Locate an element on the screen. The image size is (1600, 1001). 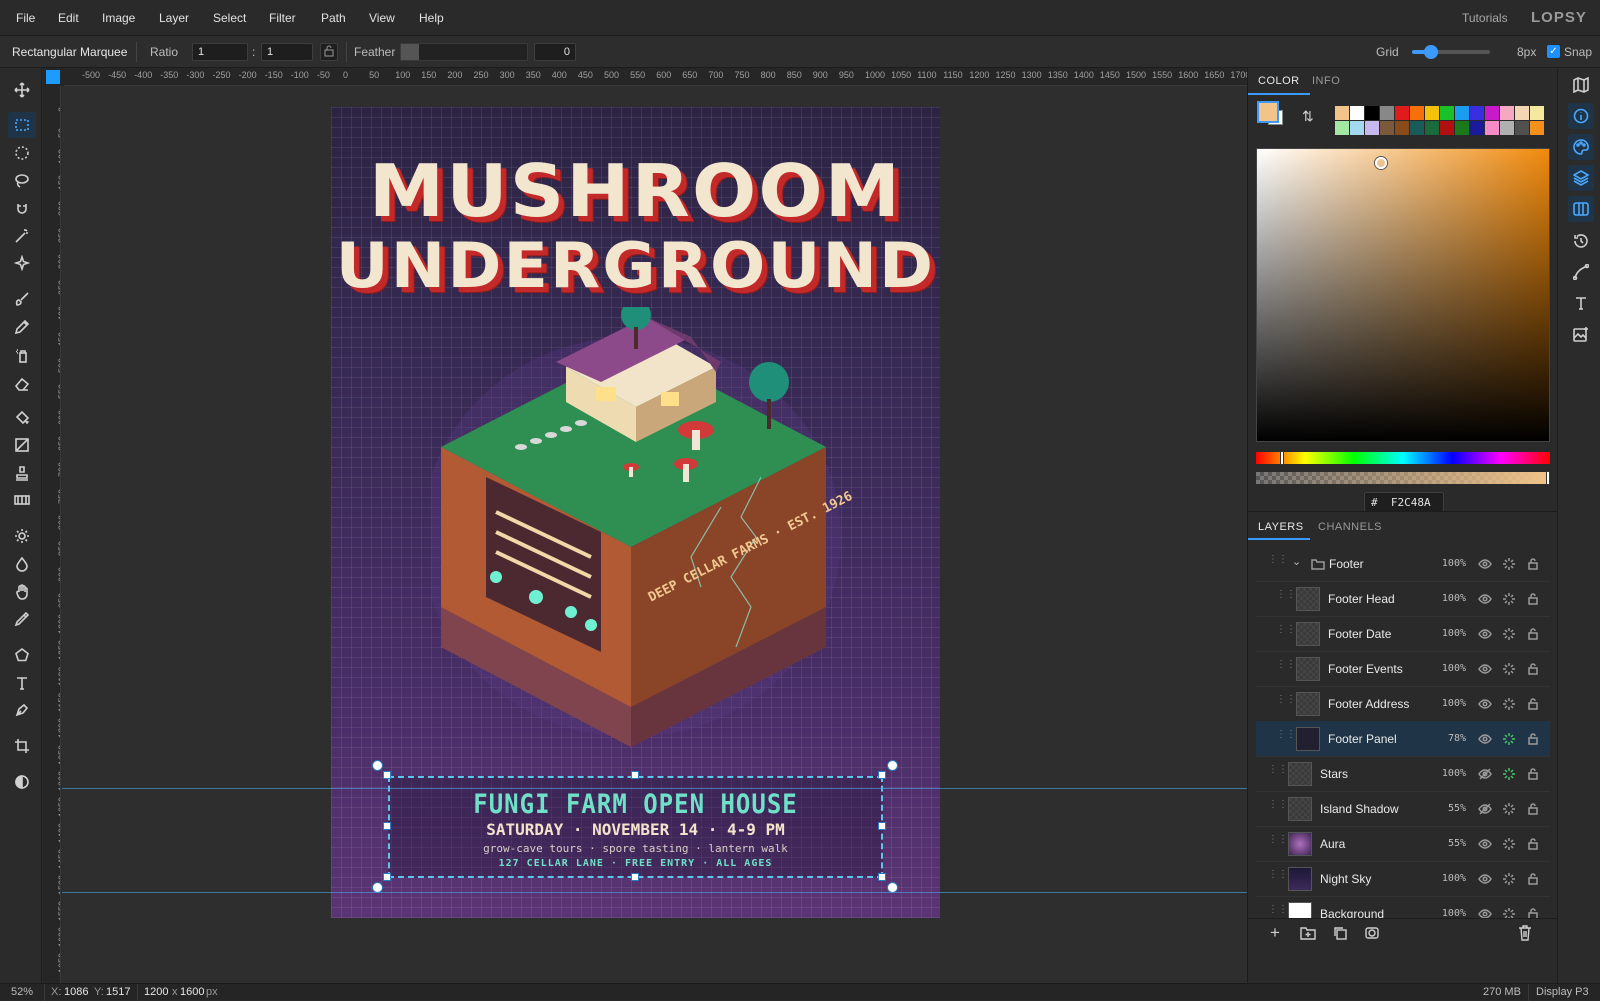
menu-view: View is located at coordinates (382, 18).